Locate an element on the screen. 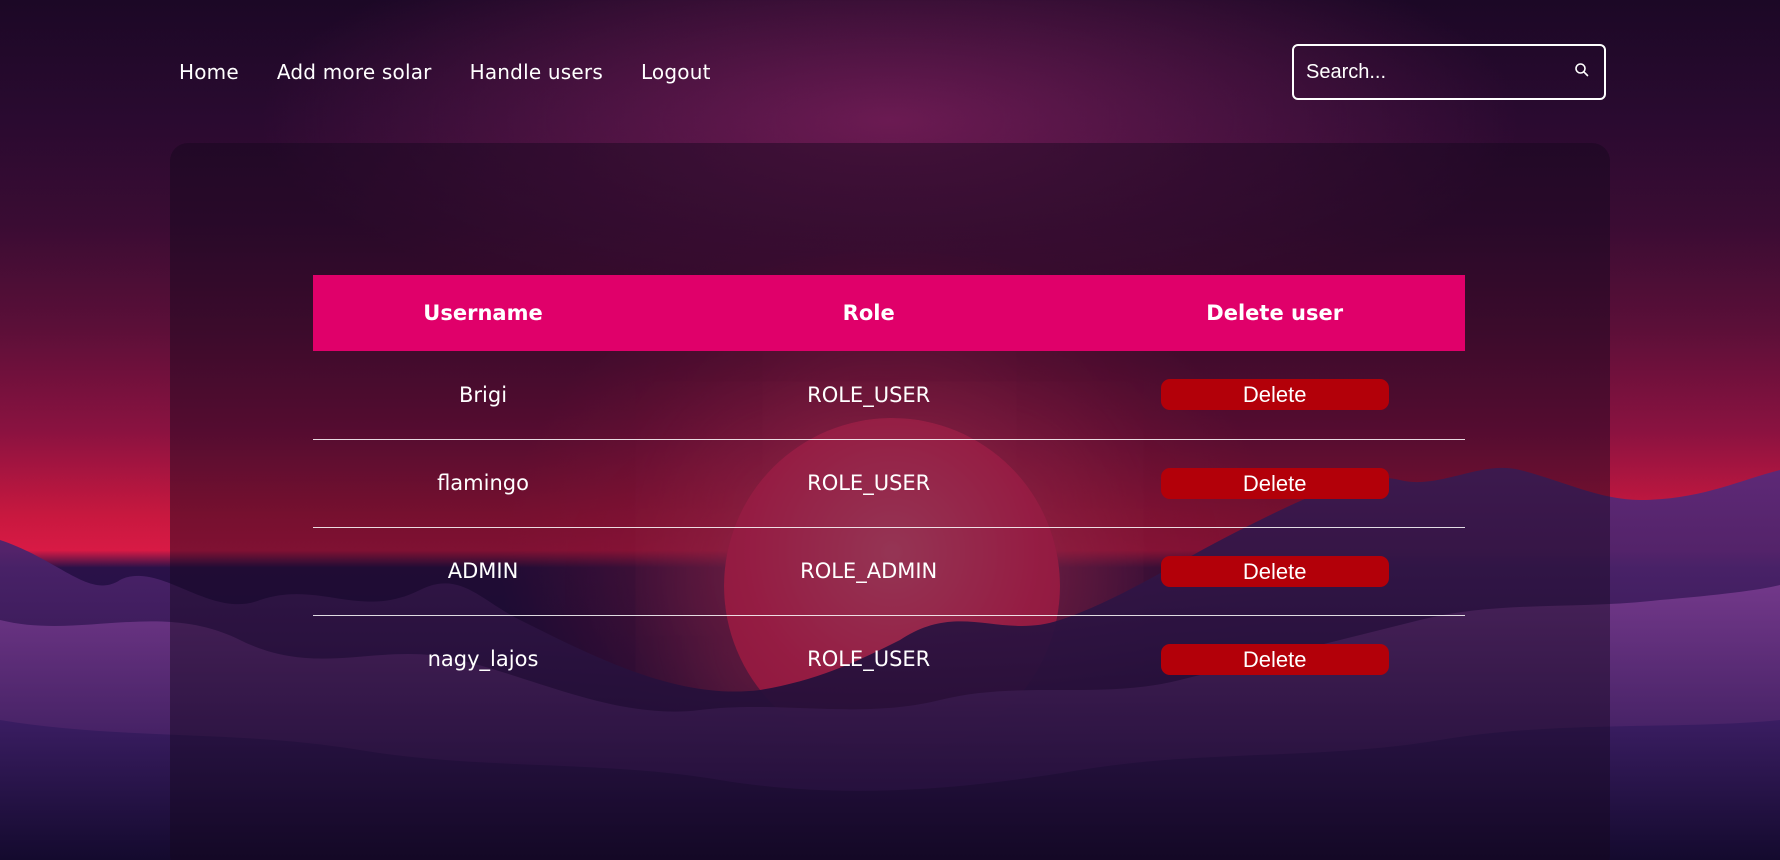 The image size is (1780, 860). table-row: nagy_lajos ROLE_USER Delete is located at coordinates (889, 659).